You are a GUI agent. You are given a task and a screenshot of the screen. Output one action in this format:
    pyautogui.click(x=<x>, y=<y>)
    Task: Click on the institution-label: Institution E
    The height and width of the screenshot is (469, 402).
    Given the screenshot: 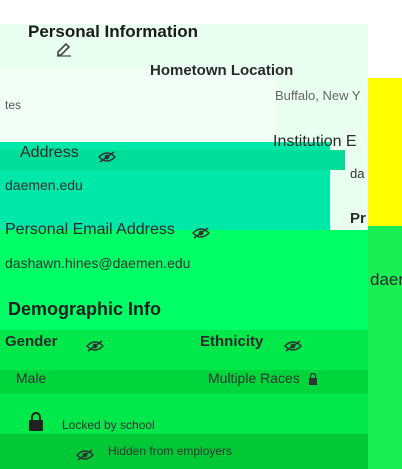 What is the action you would take?
    pyautogui.click(x=315, y=141)
    